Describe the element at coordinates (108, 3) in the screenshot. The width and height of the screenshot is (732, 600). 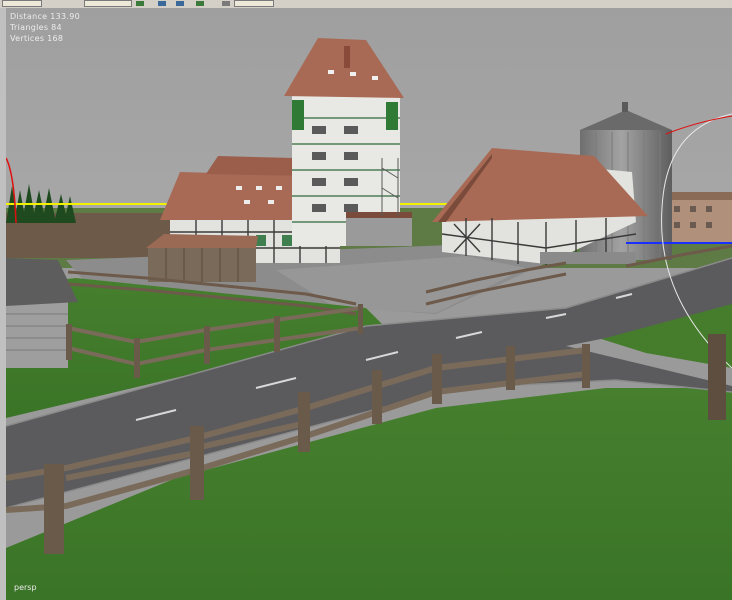
I see `toolbar-group-view` at that location.